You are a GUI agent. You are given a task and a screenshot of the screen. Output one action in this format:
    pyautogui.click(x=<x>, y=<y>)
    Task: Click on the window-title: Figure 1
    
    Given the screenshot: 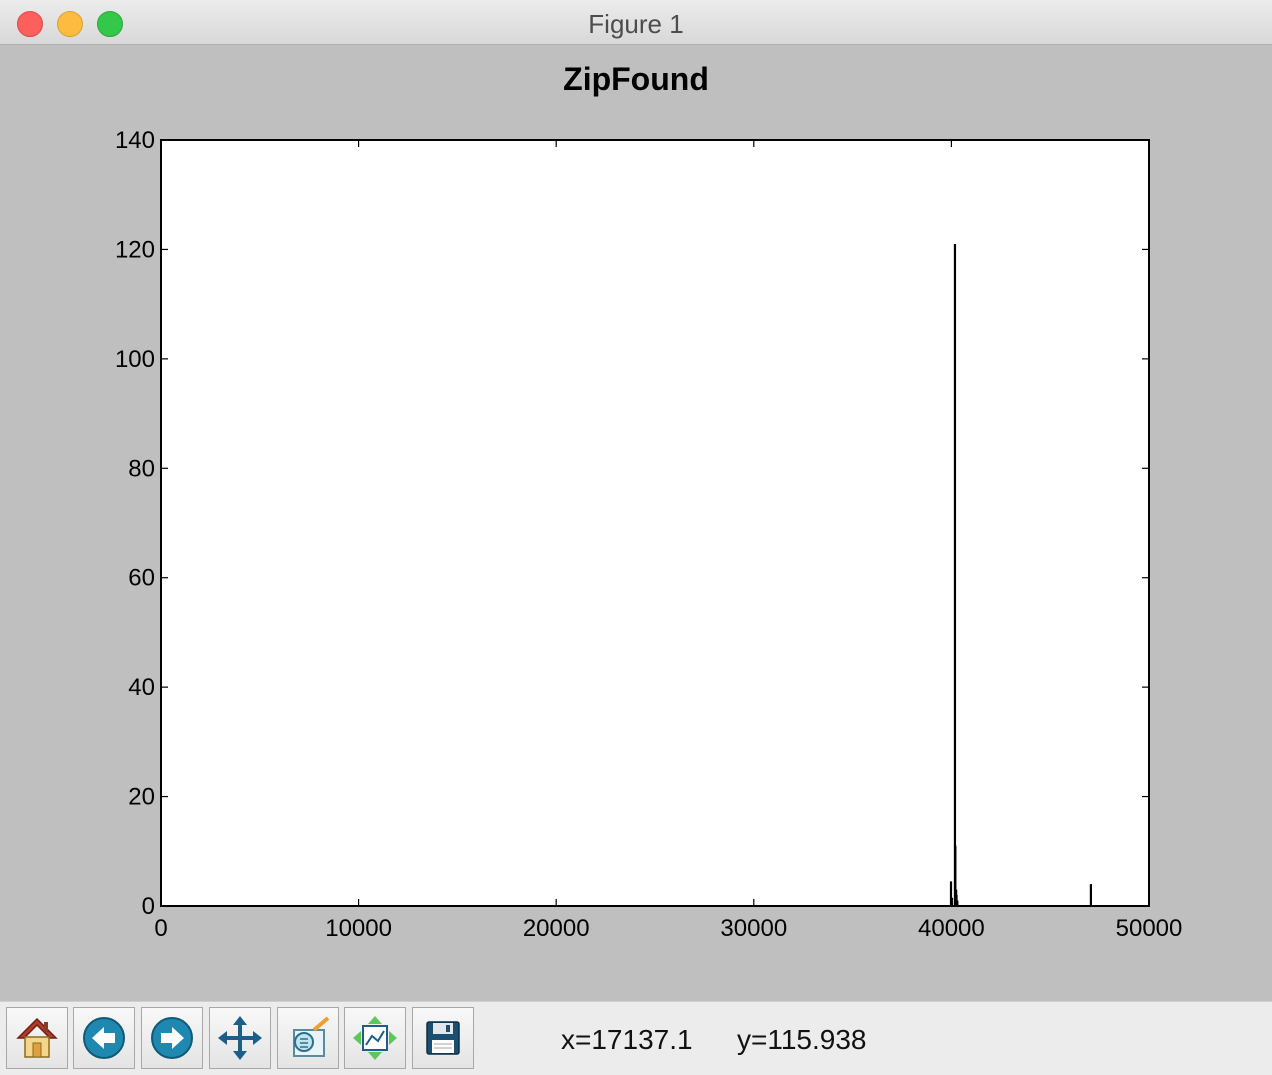 What is the action you would take?
    pyautogui.click(x=636, y=24)
    